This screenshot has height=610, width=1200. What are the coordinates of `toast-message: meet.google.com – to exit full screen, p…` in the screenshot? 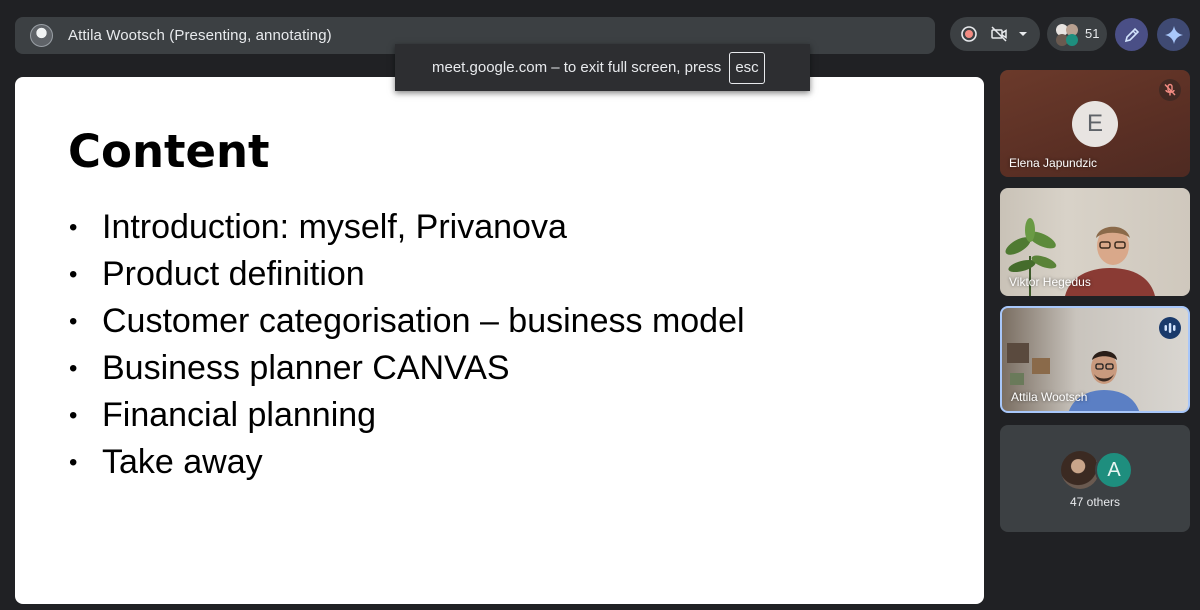 It's located at (577, 67).